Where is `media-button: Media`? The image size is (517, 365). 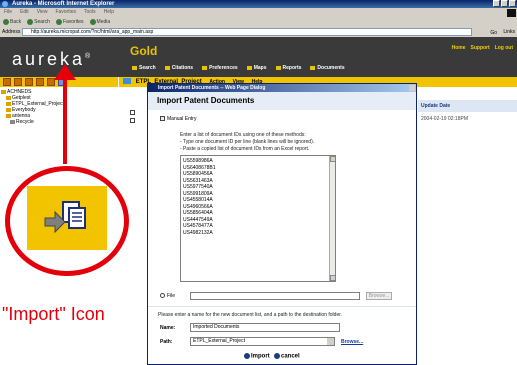
media-button: Media is located at coordinates (99, 22).